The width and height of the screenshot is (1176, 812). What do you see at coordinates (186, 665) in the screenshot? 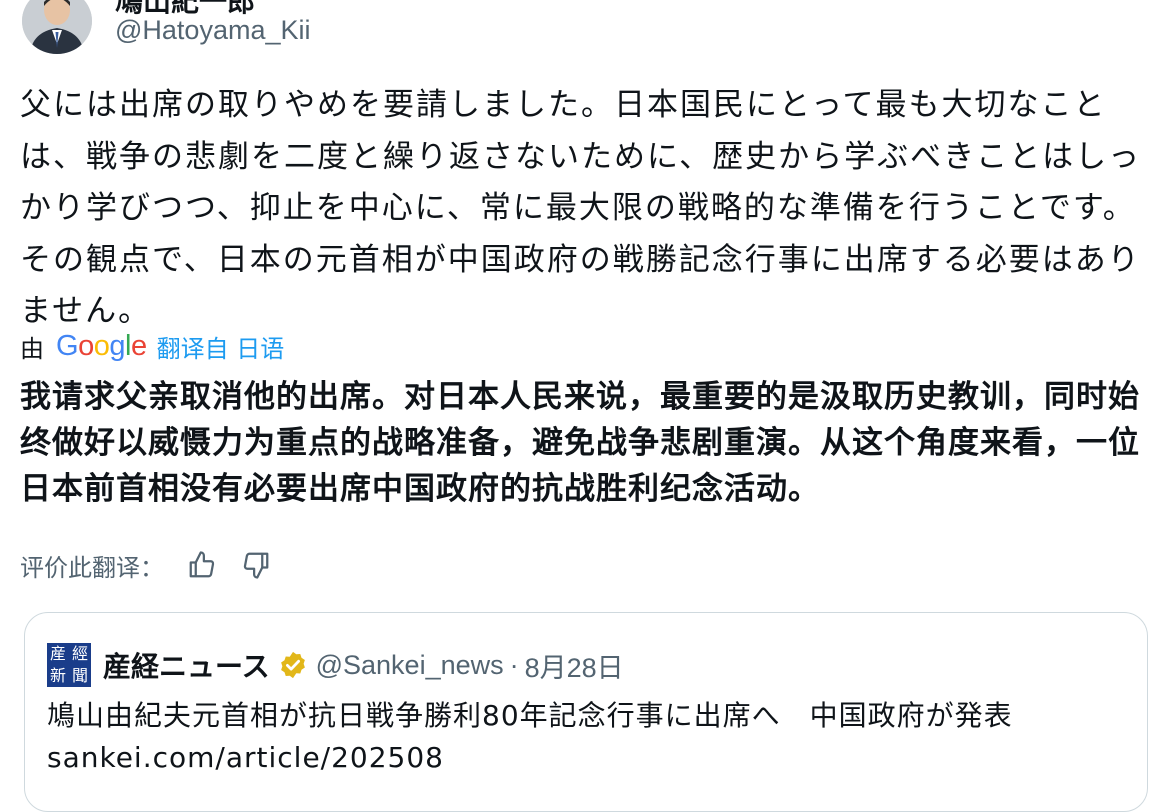
I see `quoted-author-name: 産経ニュース` at bounding box center [186, 665].